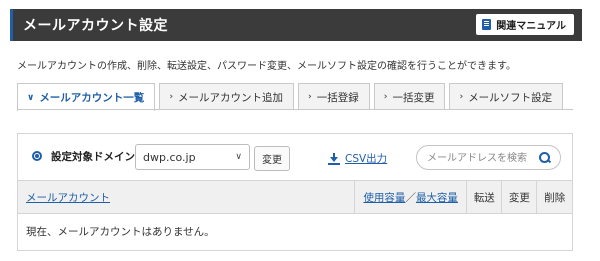 The height and width of the screenshot is (261, 600). I want to click on csv-export-link: CSV出力, so click(357, 158).